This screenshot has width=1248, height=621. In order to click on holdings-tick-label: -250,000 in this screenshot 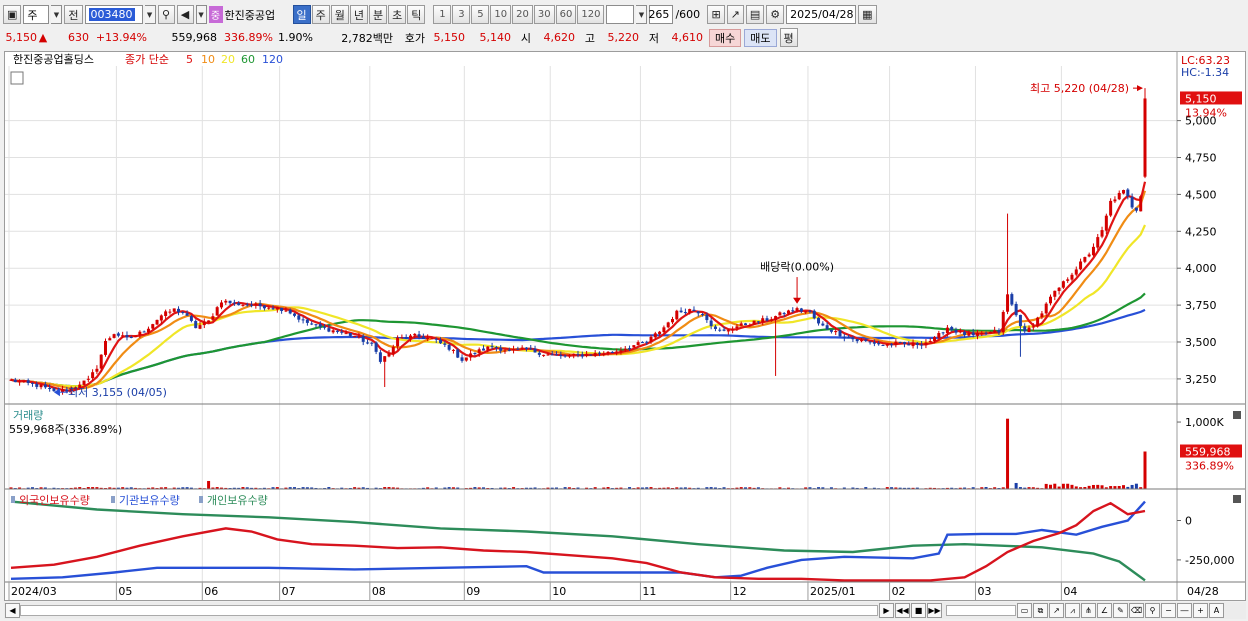, I will do `click(1209, 560)`.